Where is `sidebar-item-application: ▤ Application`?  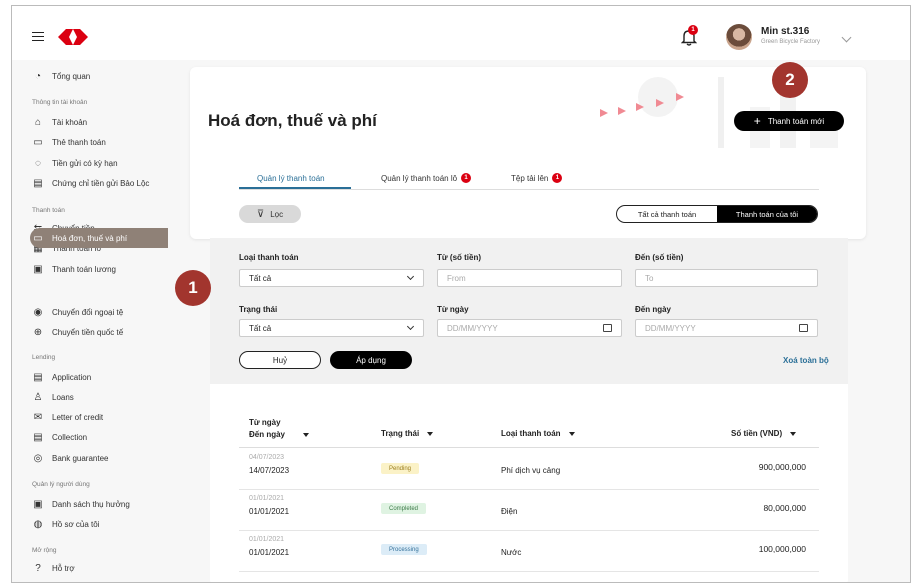 sidebar-item-application: ▤ Application is located at coordinates (61, 377).